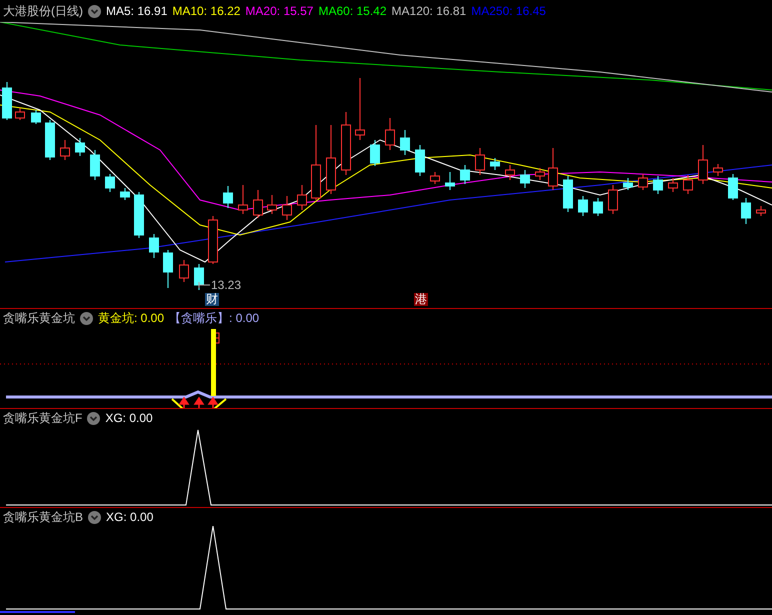 This screenshot has width=772, height=615. Describe the element at coordinates (212, 299) in the screenshot. I see `event-tag: 财` at that location.